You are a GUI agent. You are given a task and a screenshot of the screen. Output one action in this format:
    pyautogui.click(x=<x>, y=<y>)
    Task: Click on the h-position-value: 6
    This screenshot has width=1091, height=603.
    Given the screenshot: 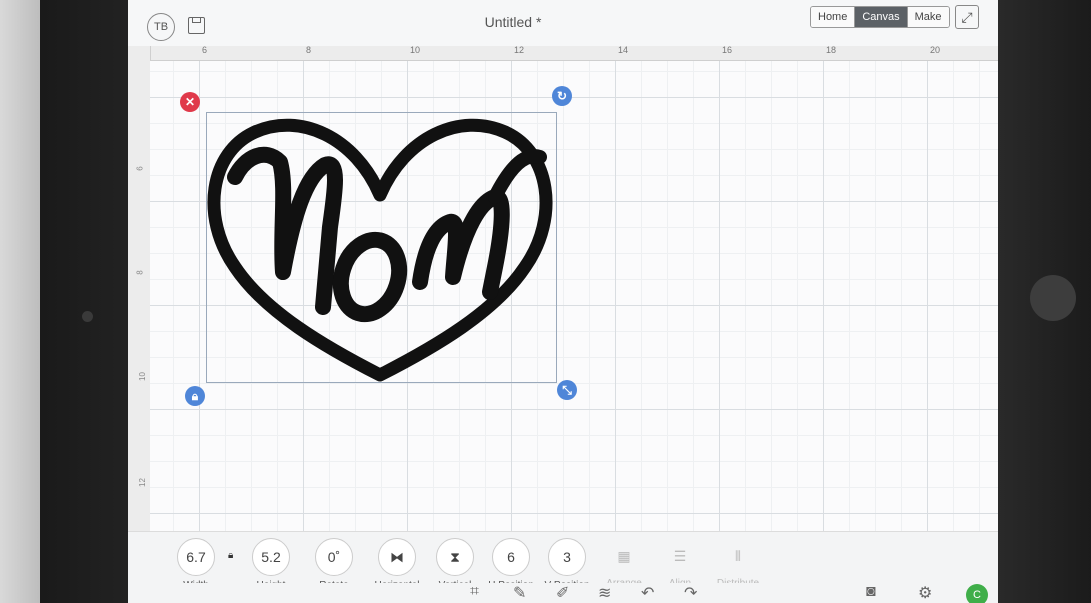 What is the action you would take?
    pyautogui.click(x=511, y=557)
    